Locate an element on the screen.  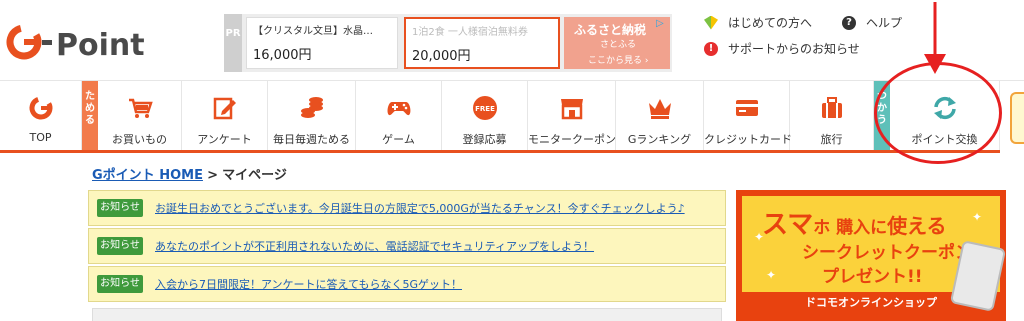
nav-item-daily: 毎日毎週ためる is located at coordinates (312, 116).